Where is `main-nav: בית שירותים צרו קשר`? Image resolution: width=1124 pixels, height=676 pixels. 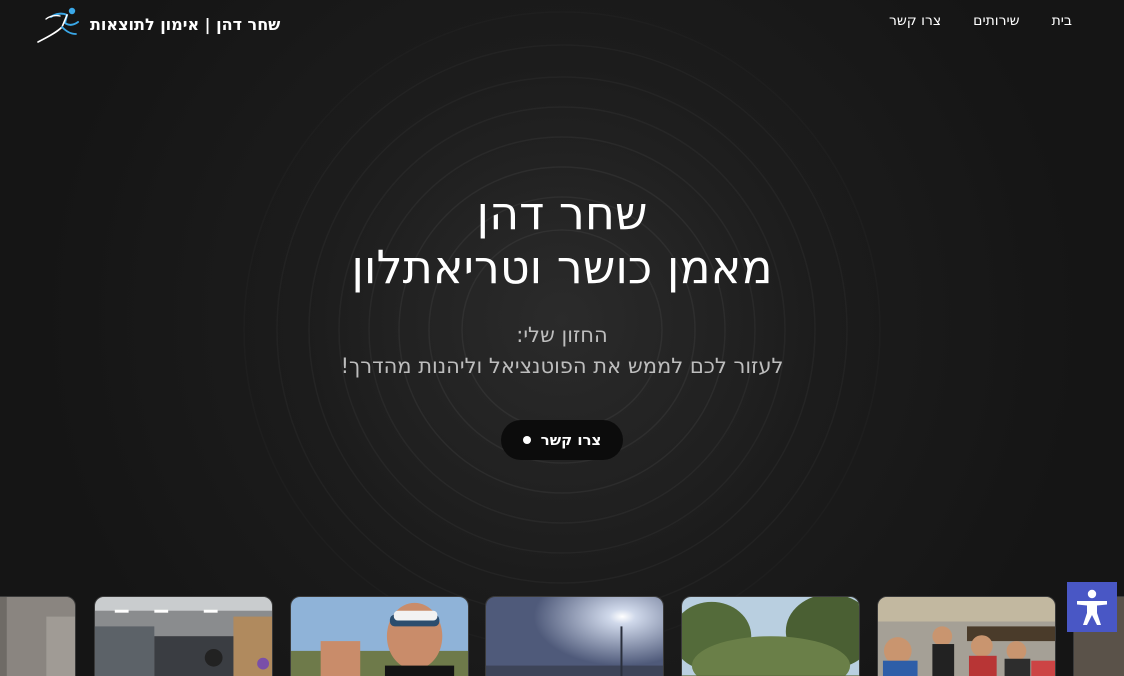
main-nav: בית שירותים צרו קשר is located at coordinates (980, 21).